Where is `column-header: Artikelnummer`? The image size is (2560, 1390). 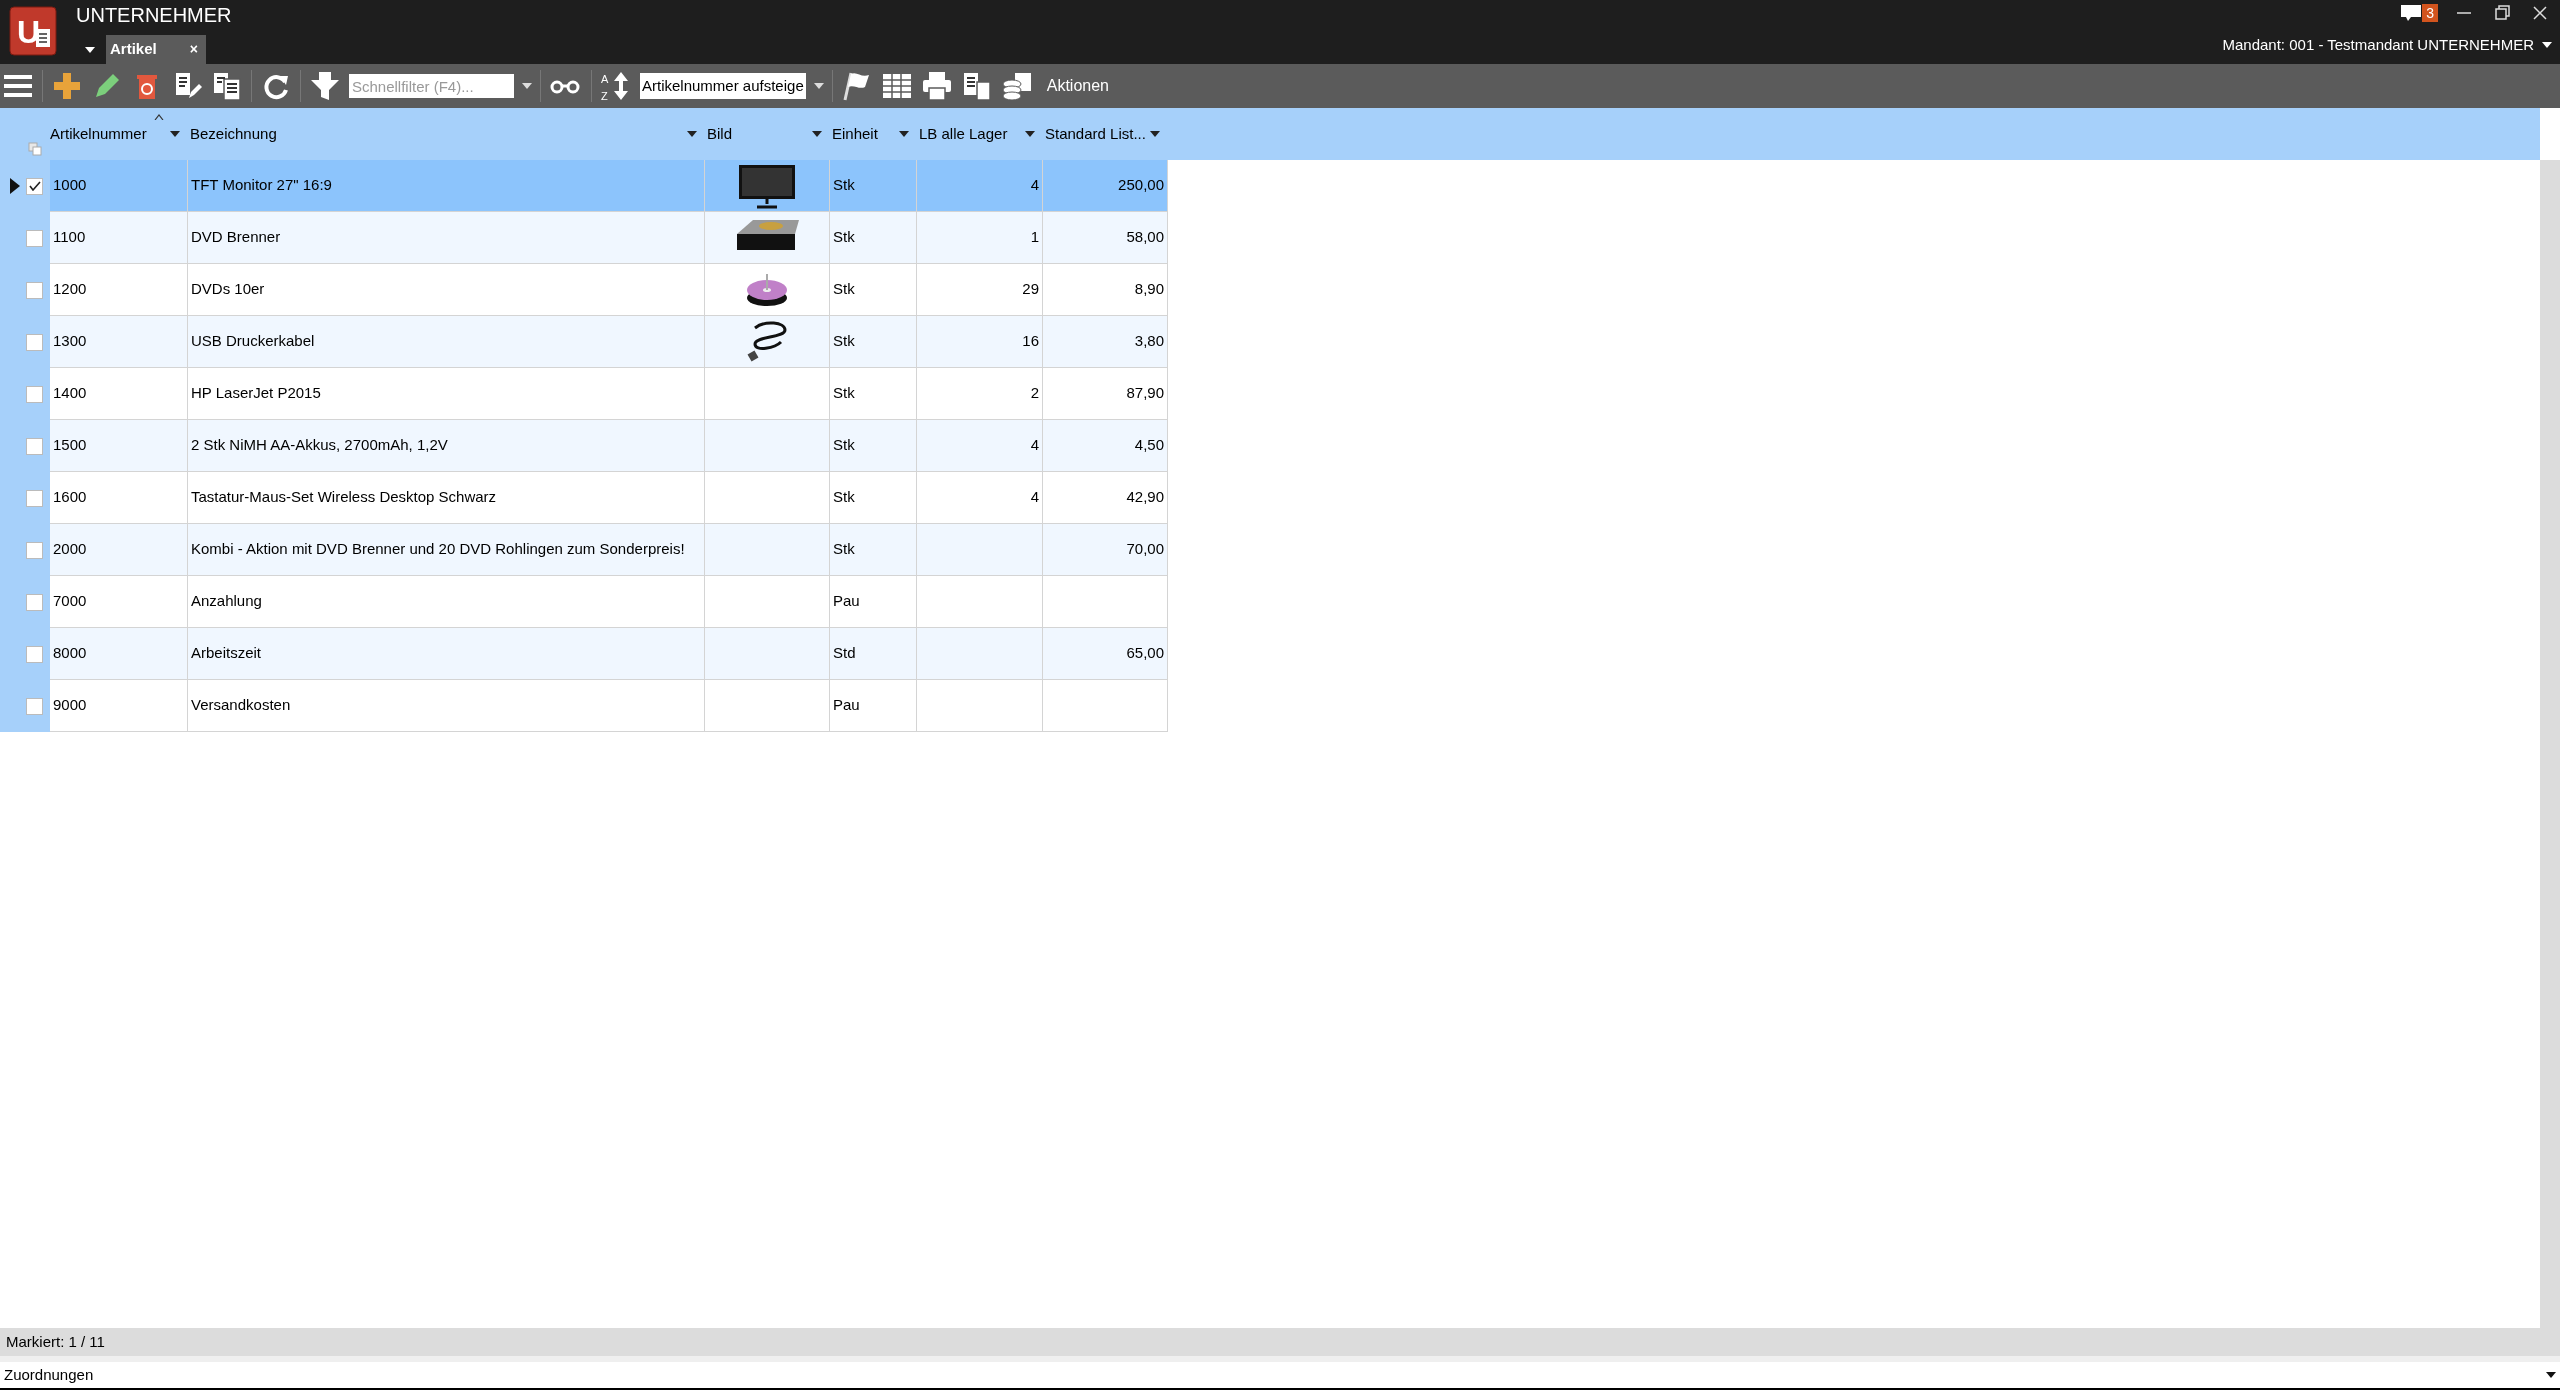 column-header: Artikelnummer is located at coordinates (94, 134).